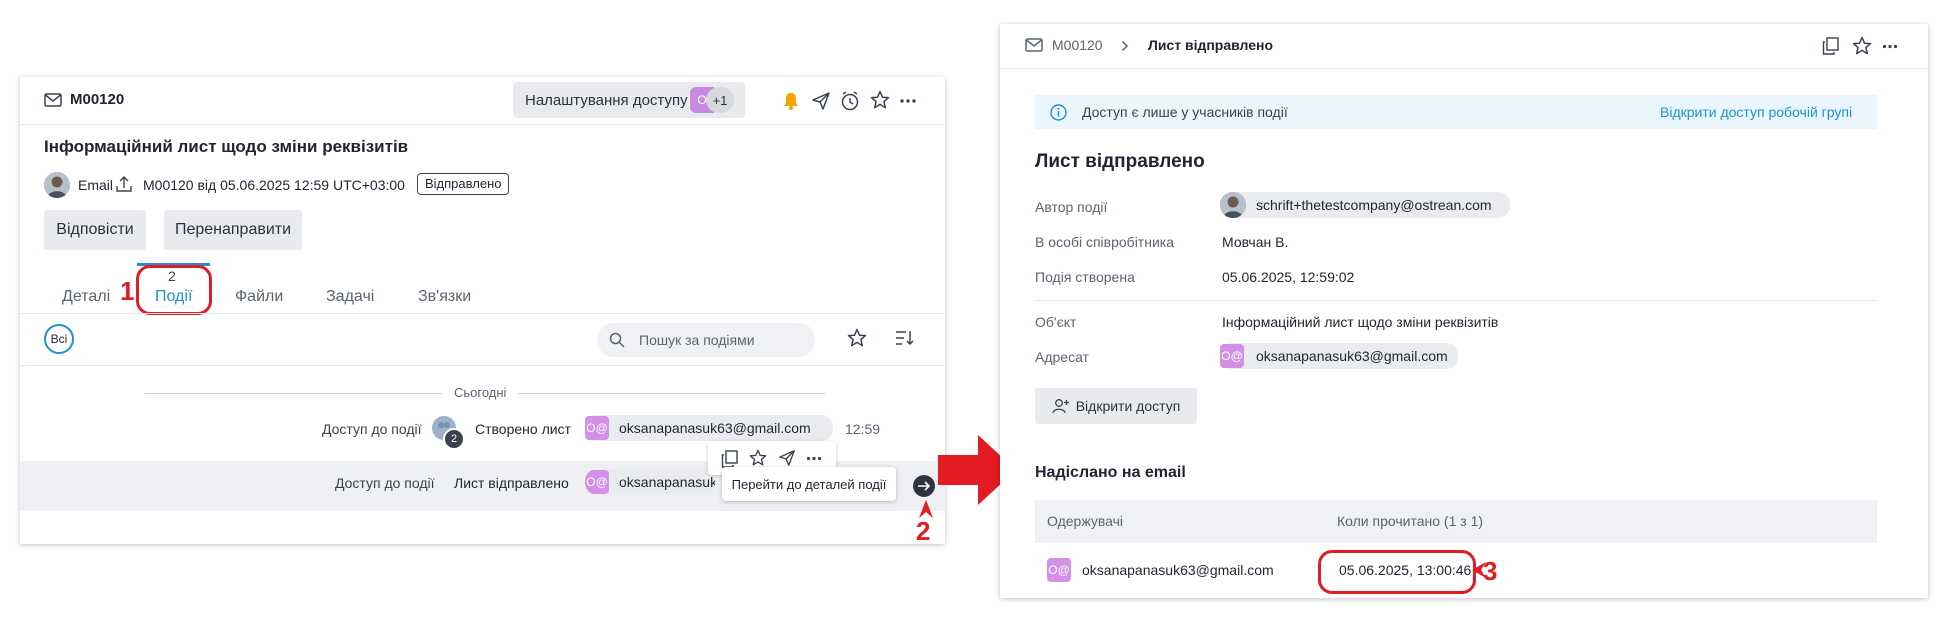  Describe the element at coordinates (1185, 112) in the screenshot. I see `access-info-text: Доступ є лише у учасників події` at that location.